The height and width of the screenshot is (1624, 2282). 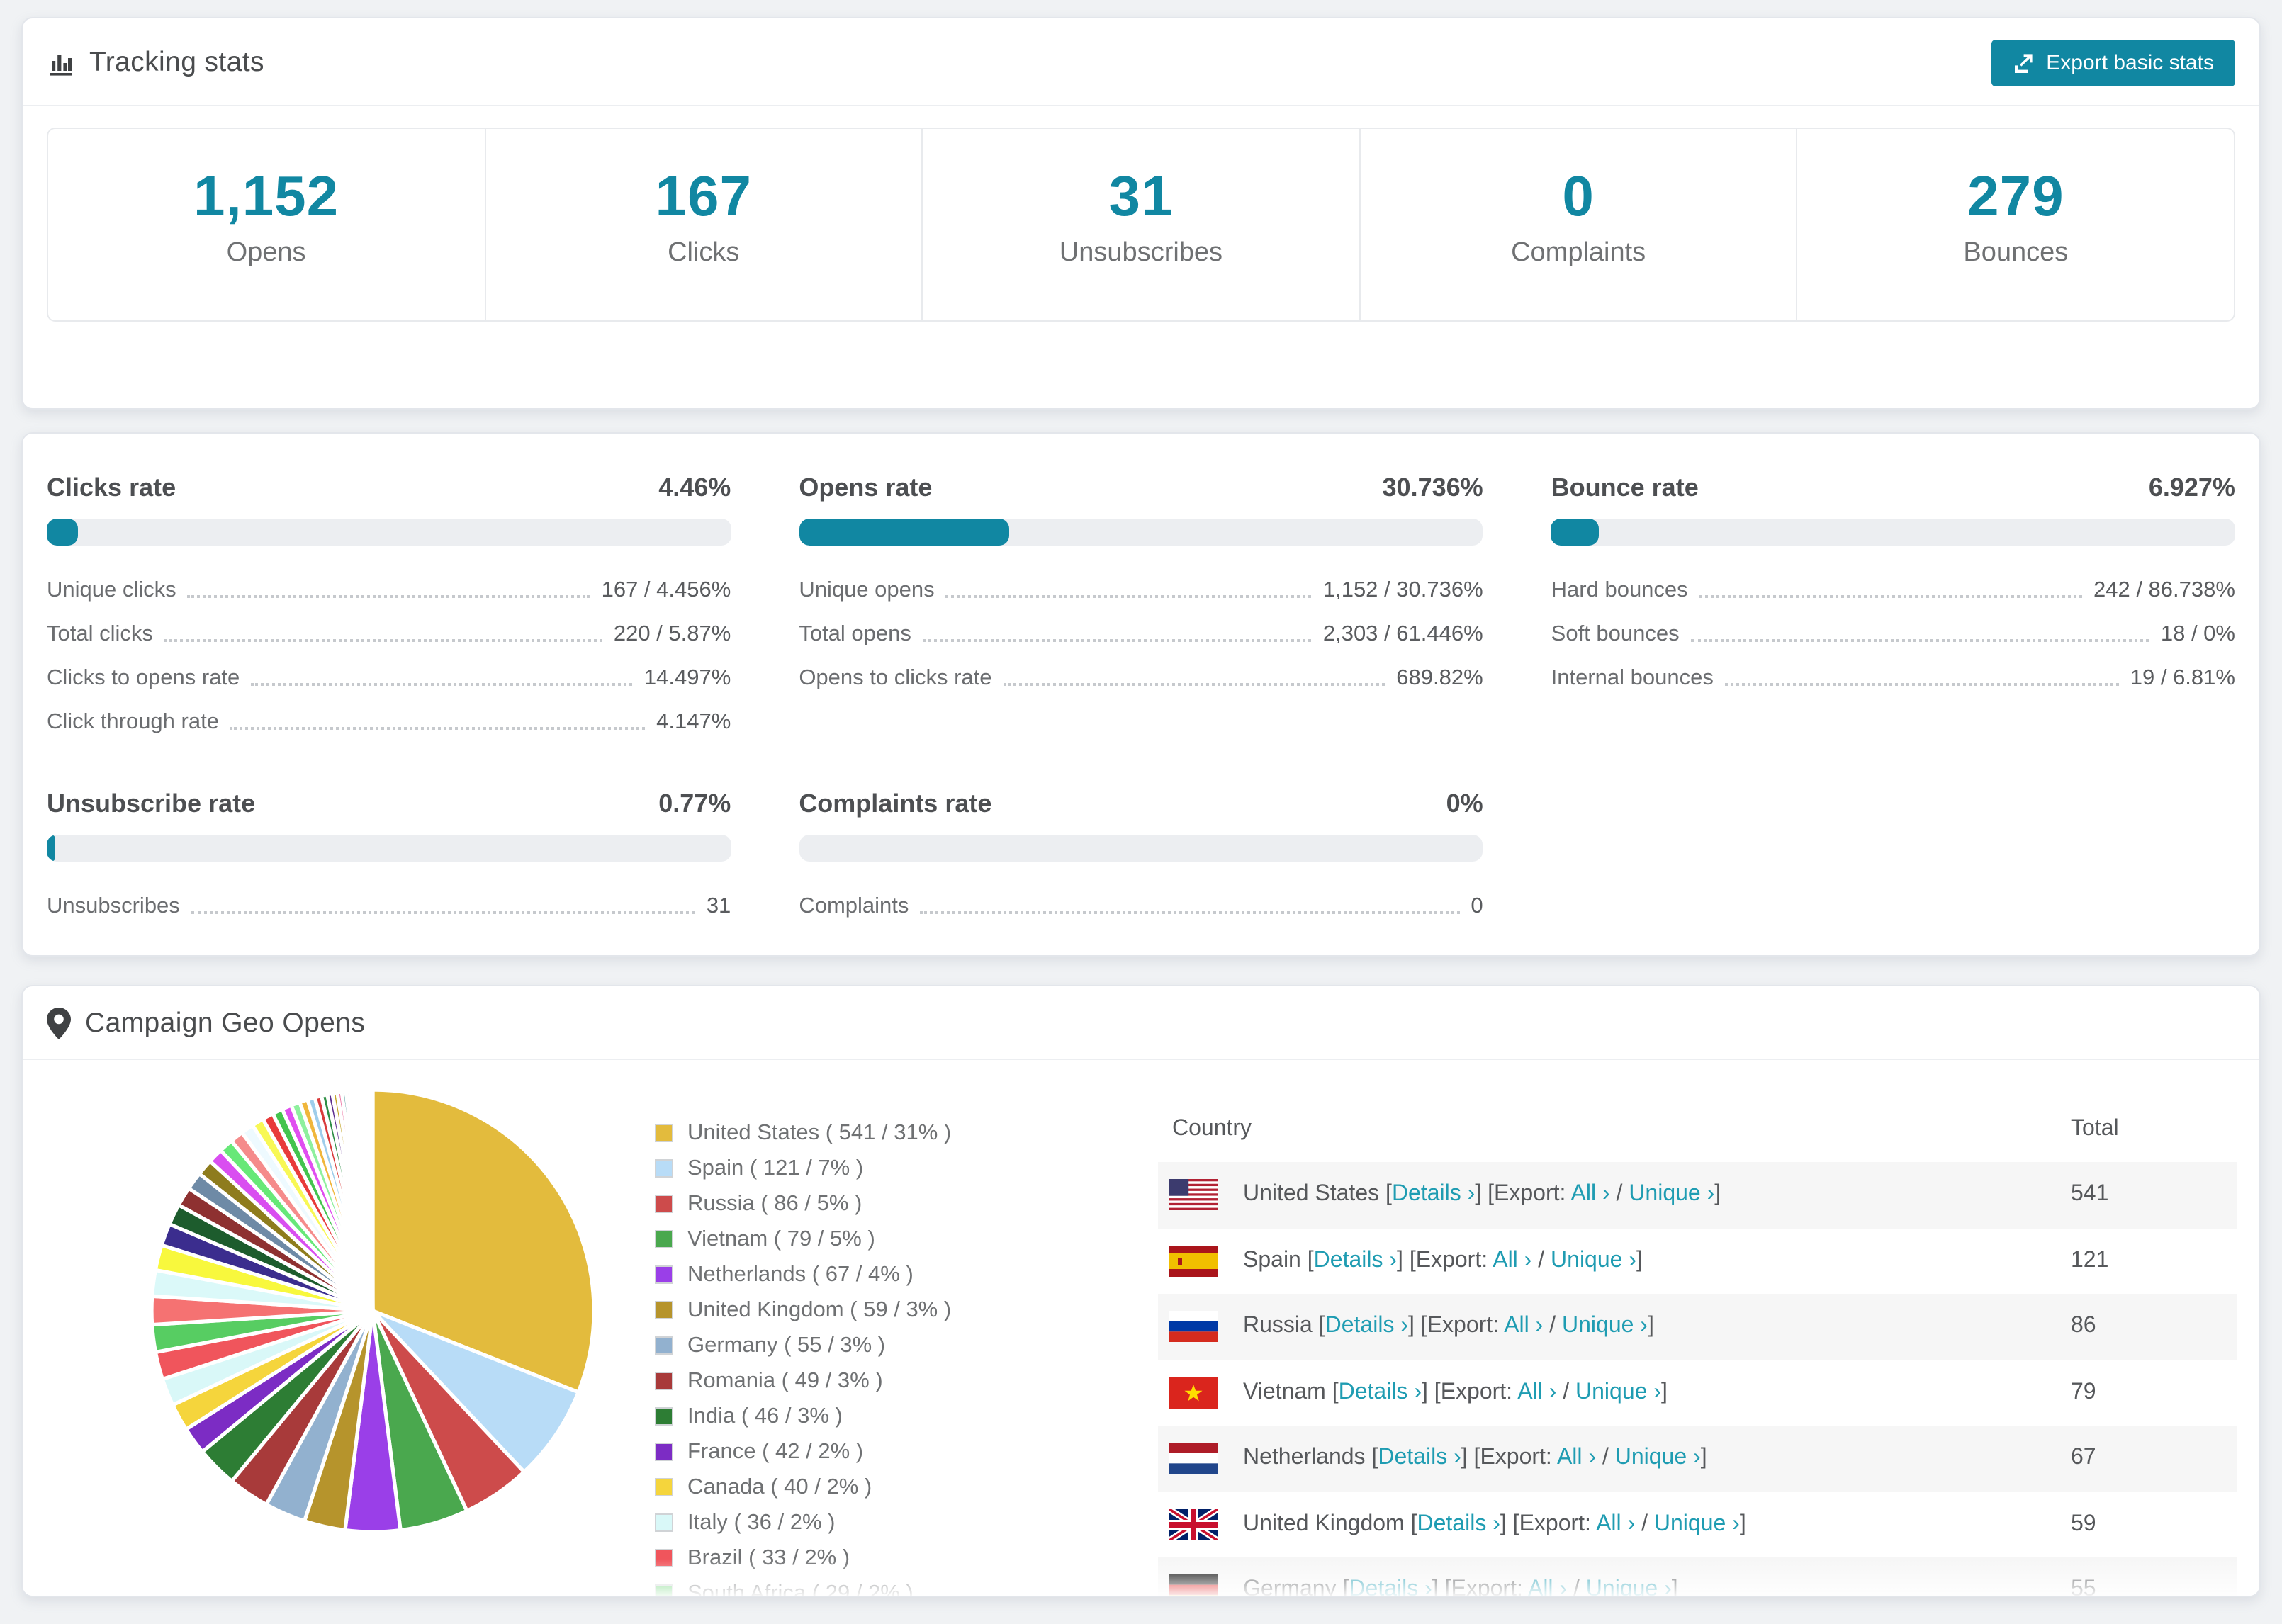 I want to click on legend-item: South Africa ( 29 / 2% ), so click(x=906, y=1587).